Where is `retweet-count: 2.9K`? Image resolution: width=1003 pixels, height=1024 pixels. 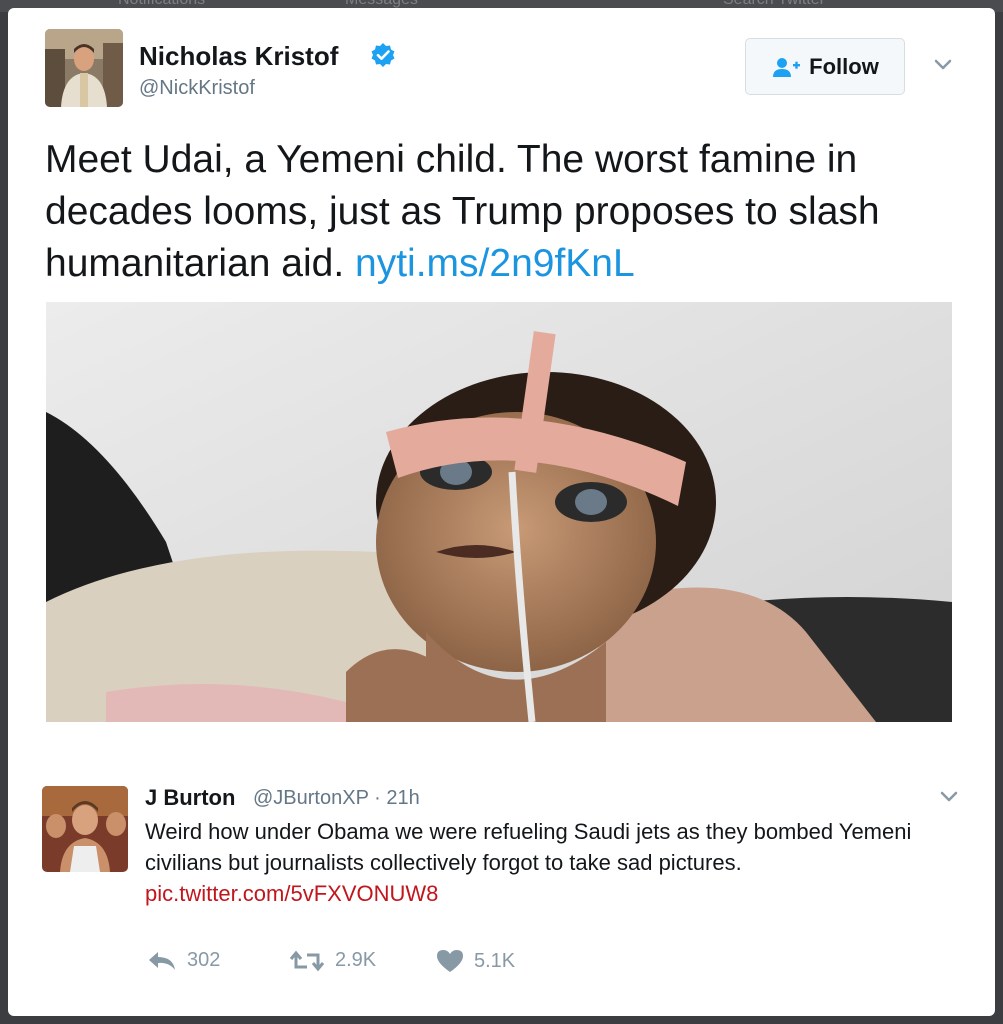 retweet-count: 2.9K is located at coordinates (356, 960).